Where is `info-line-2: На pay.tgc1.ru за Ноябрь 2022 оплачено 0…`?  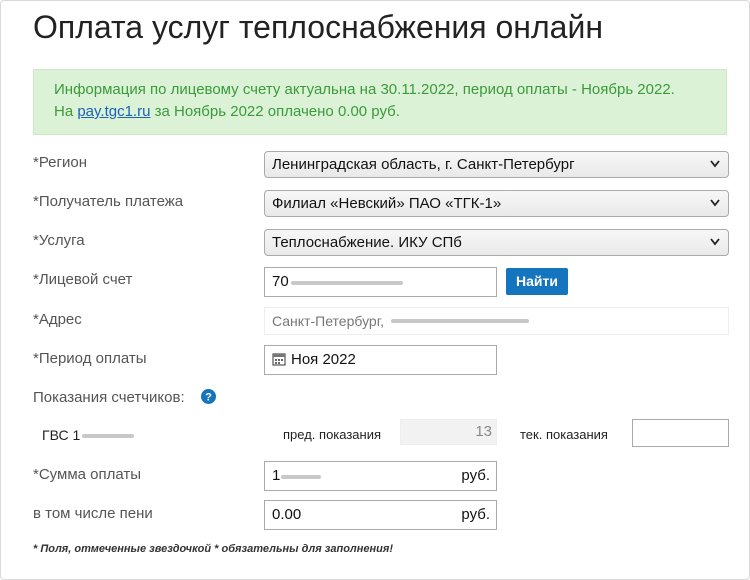
info-line-2: На pay.tgc1.ru за Ноябрь 2022 оплачено 0… is located at coordinates (380, 112).